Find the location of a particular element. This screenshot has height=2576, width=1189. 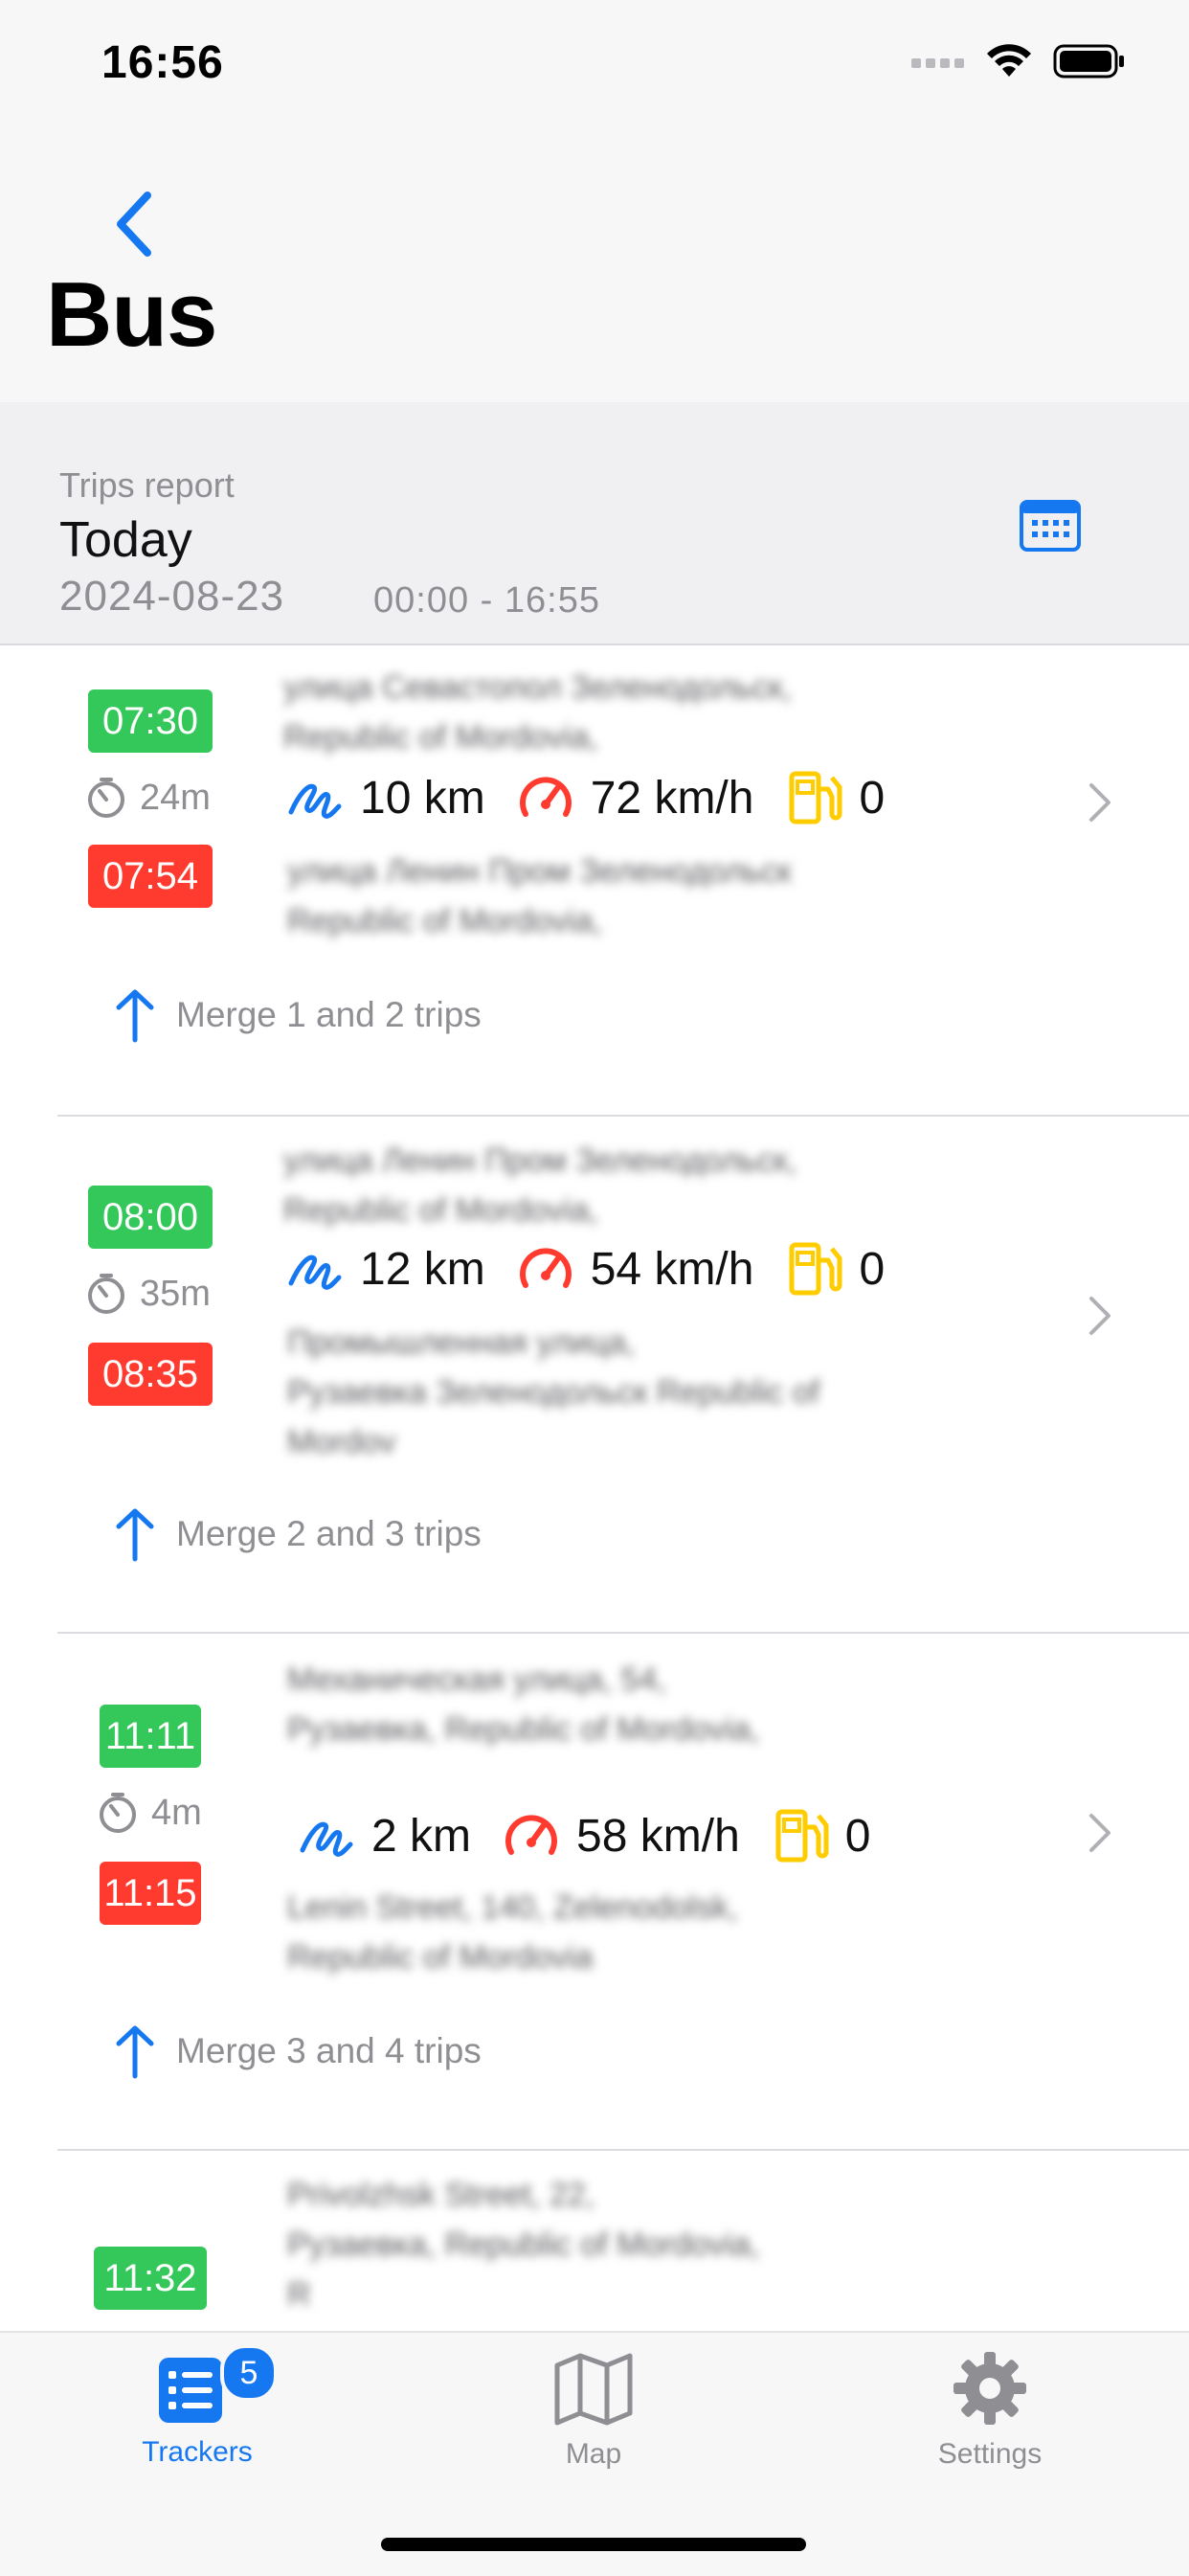

home-indicator is located at coordinates (593, 2544).